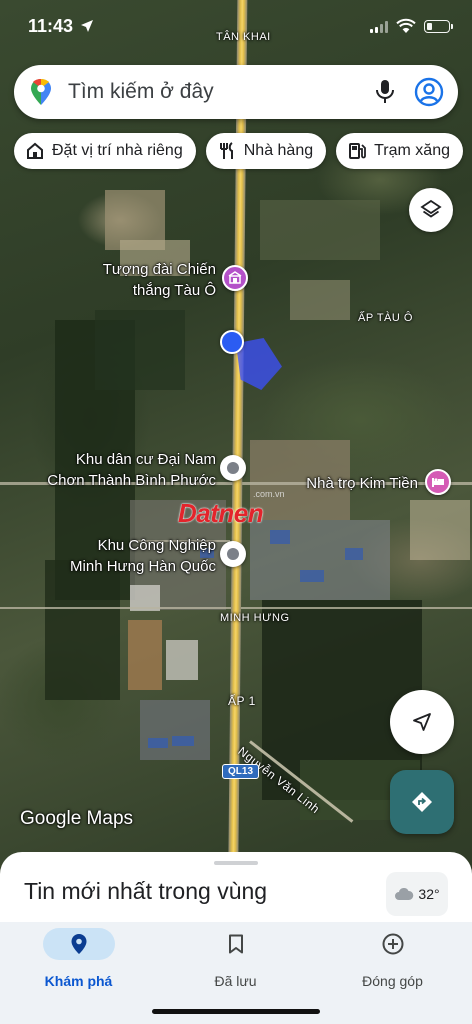 The height and width of the screenshot is (1024, 472). I want to click on my-location-button, so click(422, 722).